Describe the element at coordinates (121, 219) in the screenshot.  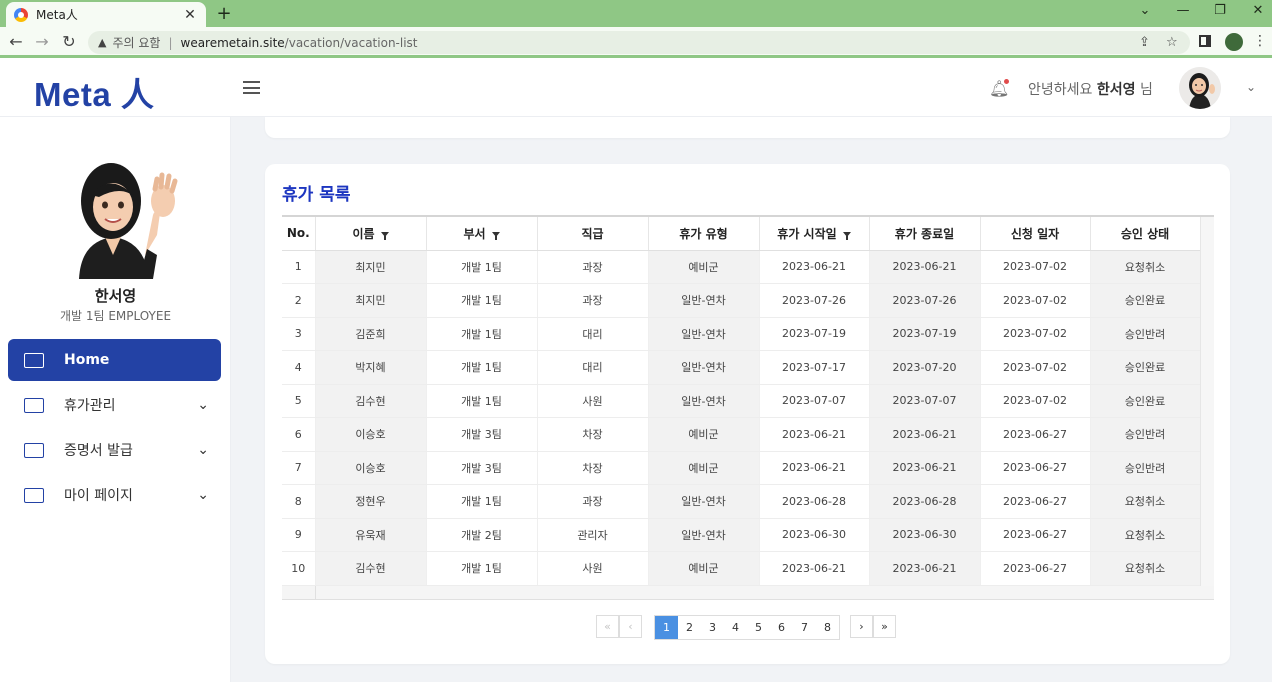
I see `profile-image` at that location.